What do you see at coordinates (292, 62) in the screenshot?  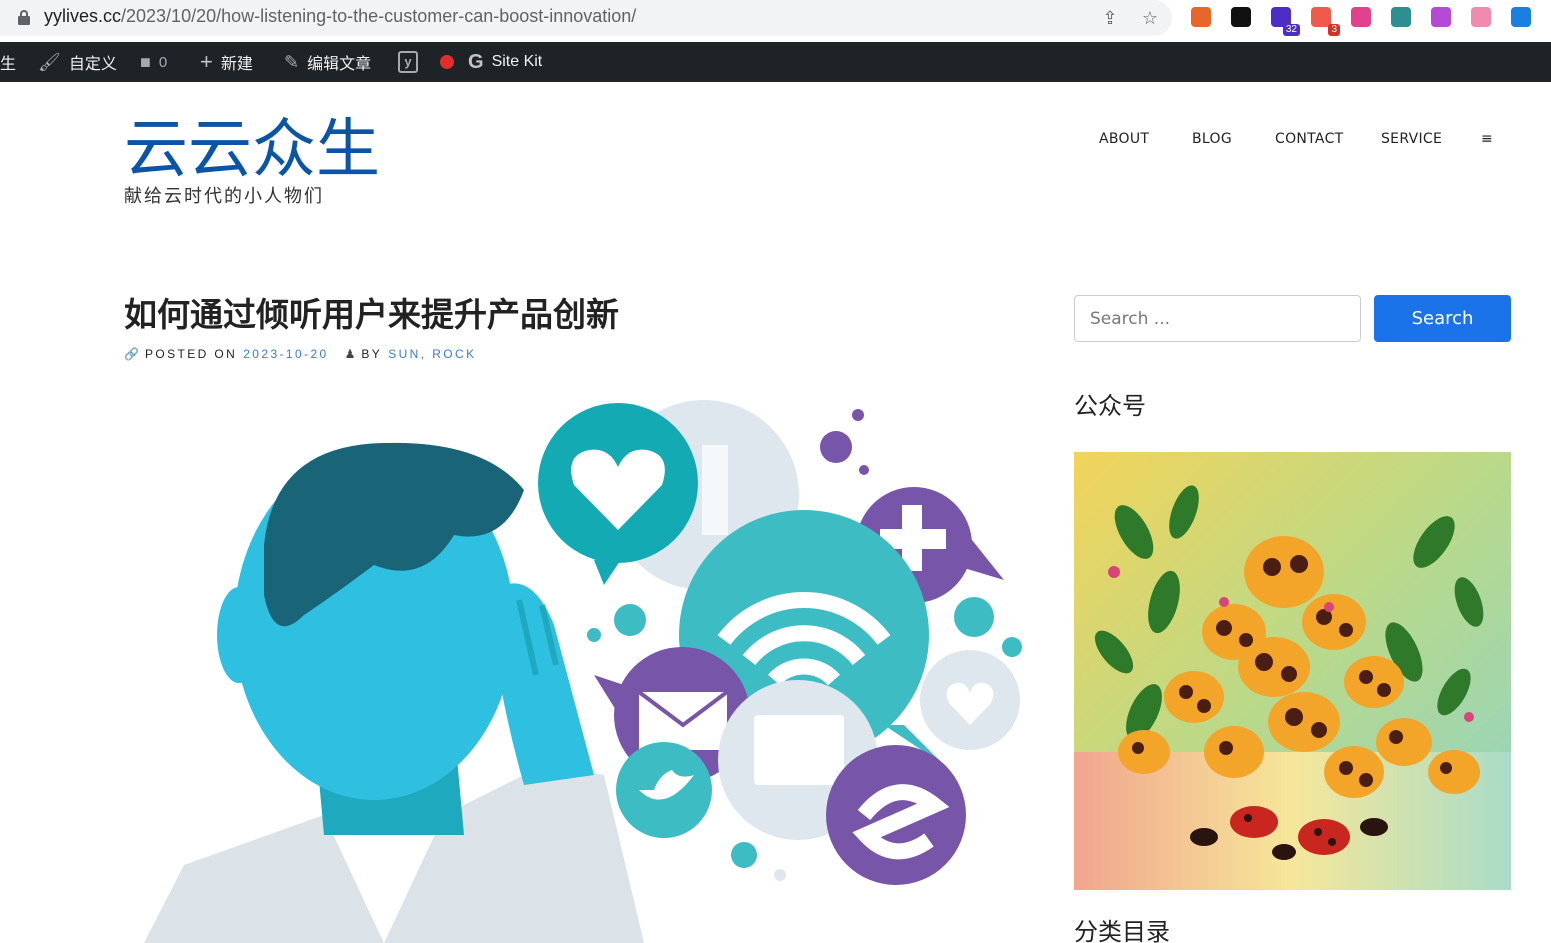 I see `pencil-icon: ✎` at bounding box center [292, 62].